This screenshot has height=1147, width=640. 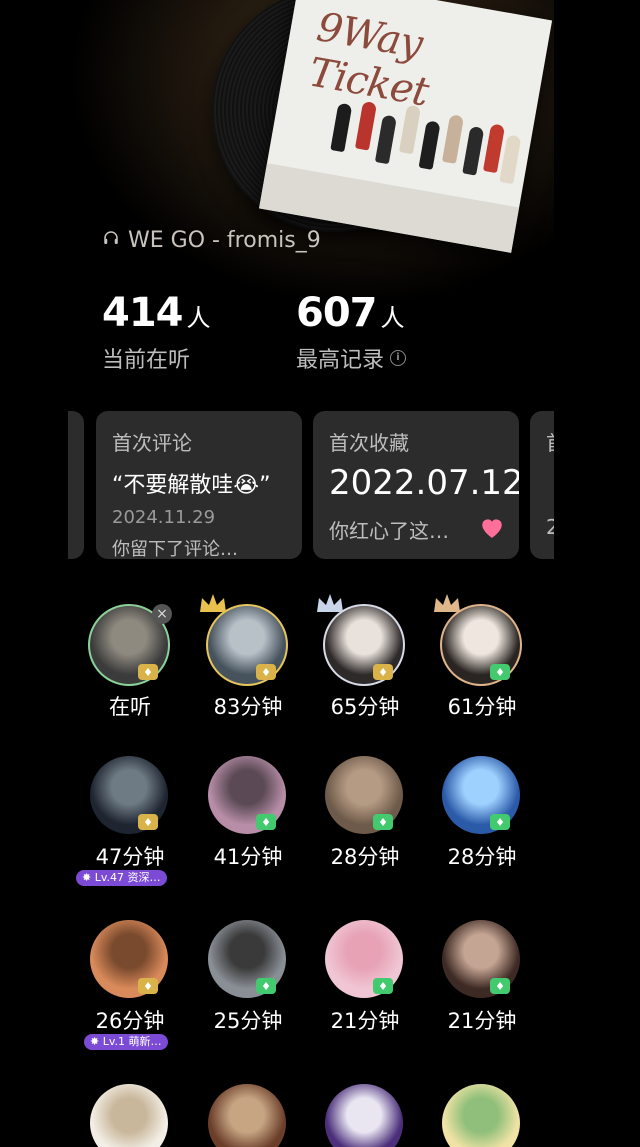 I want to click on listener-item: ♦ 25分钟, so click(x=248, y=975).